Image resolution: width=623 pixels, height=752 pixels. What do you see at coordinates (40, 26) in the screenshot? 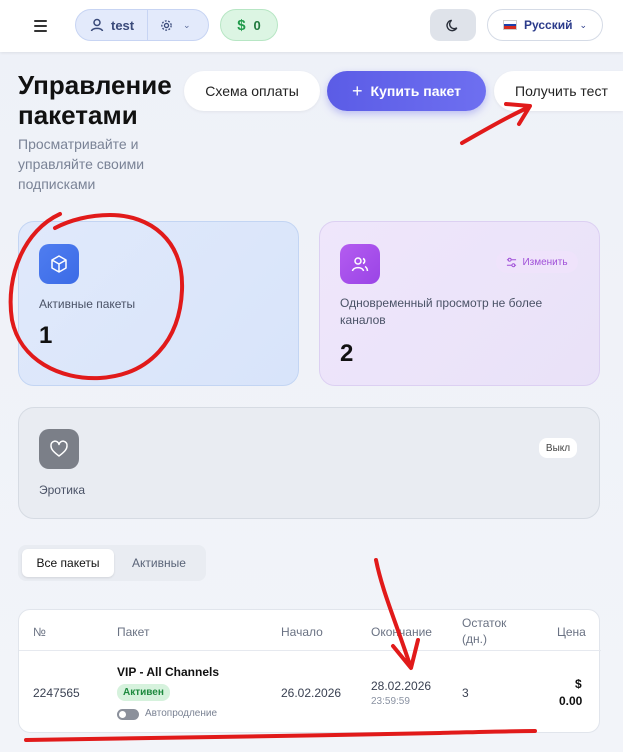
I see `menu-button` at bounding box center [40, 26].